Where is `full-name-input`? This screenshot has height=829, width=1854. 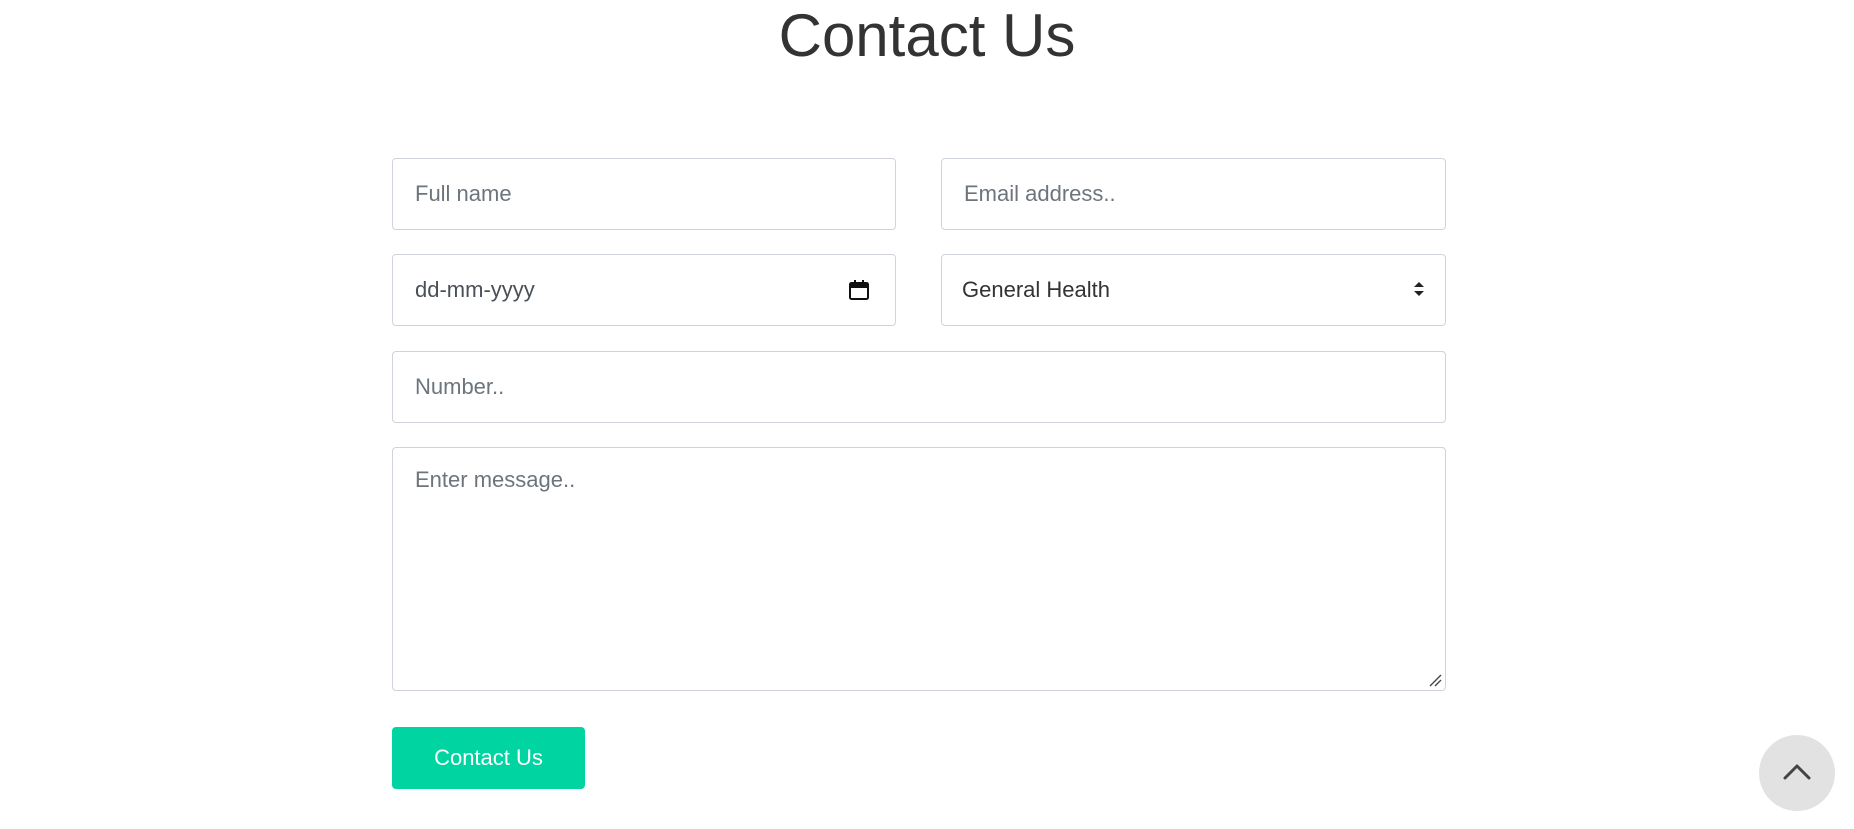 full-name-input is located at coordinates (644, 194).